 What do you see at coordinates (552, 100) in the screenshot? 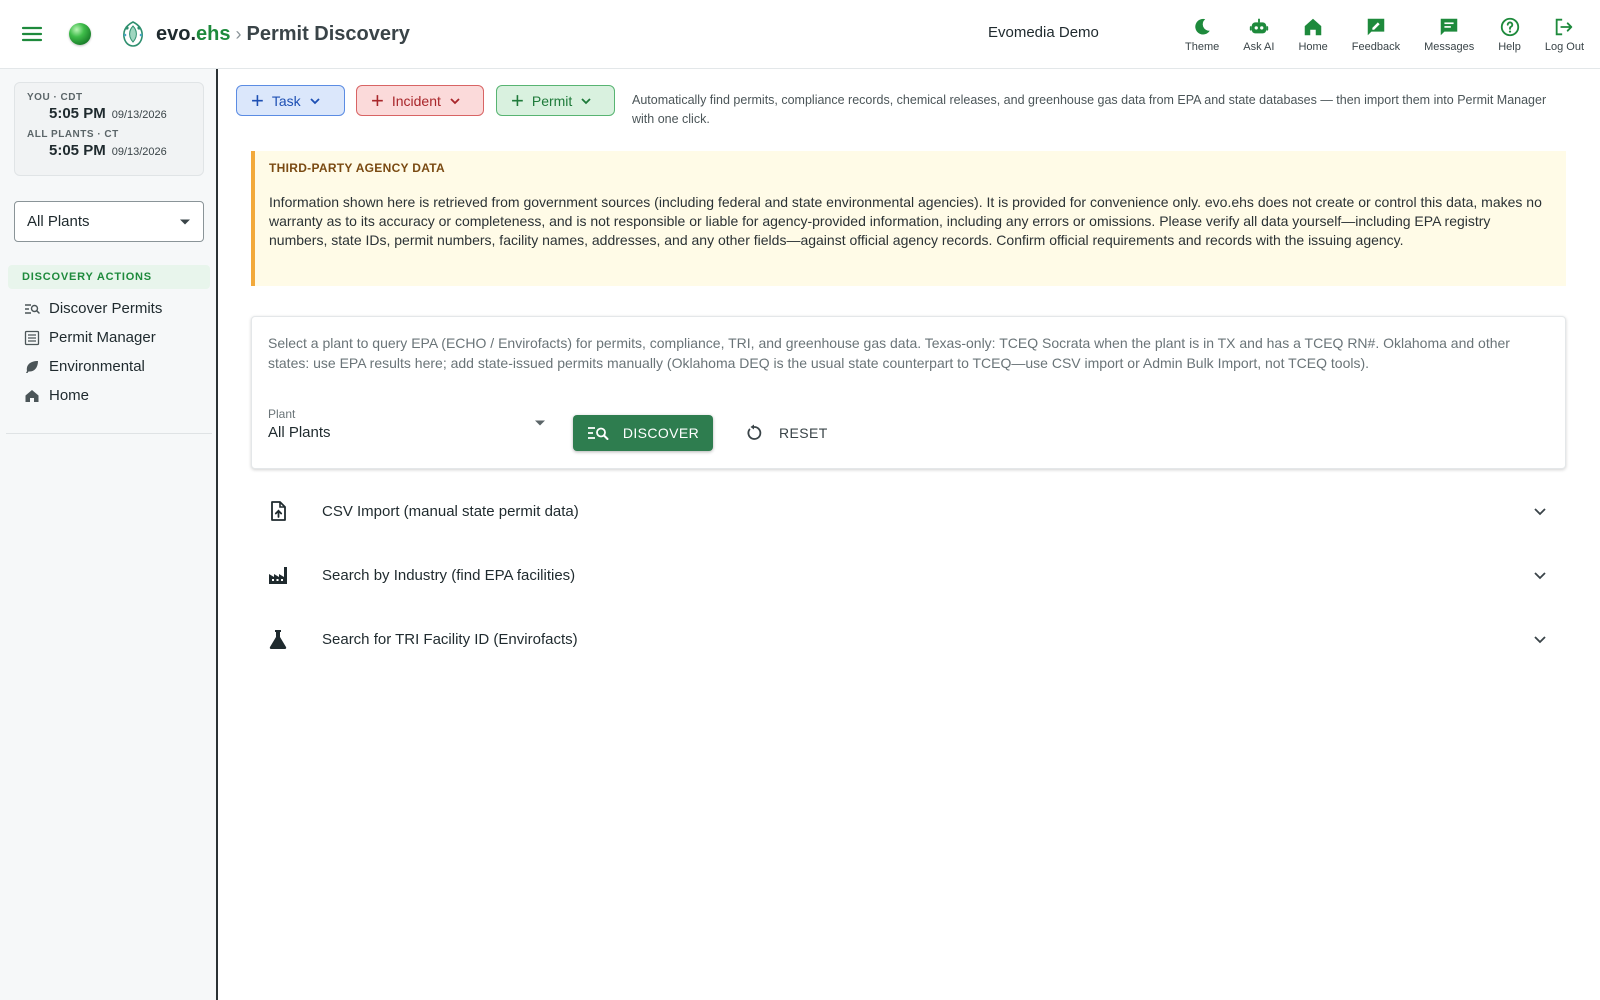
I see `add-permit-label: Permit` at bounding box center [552, 100].